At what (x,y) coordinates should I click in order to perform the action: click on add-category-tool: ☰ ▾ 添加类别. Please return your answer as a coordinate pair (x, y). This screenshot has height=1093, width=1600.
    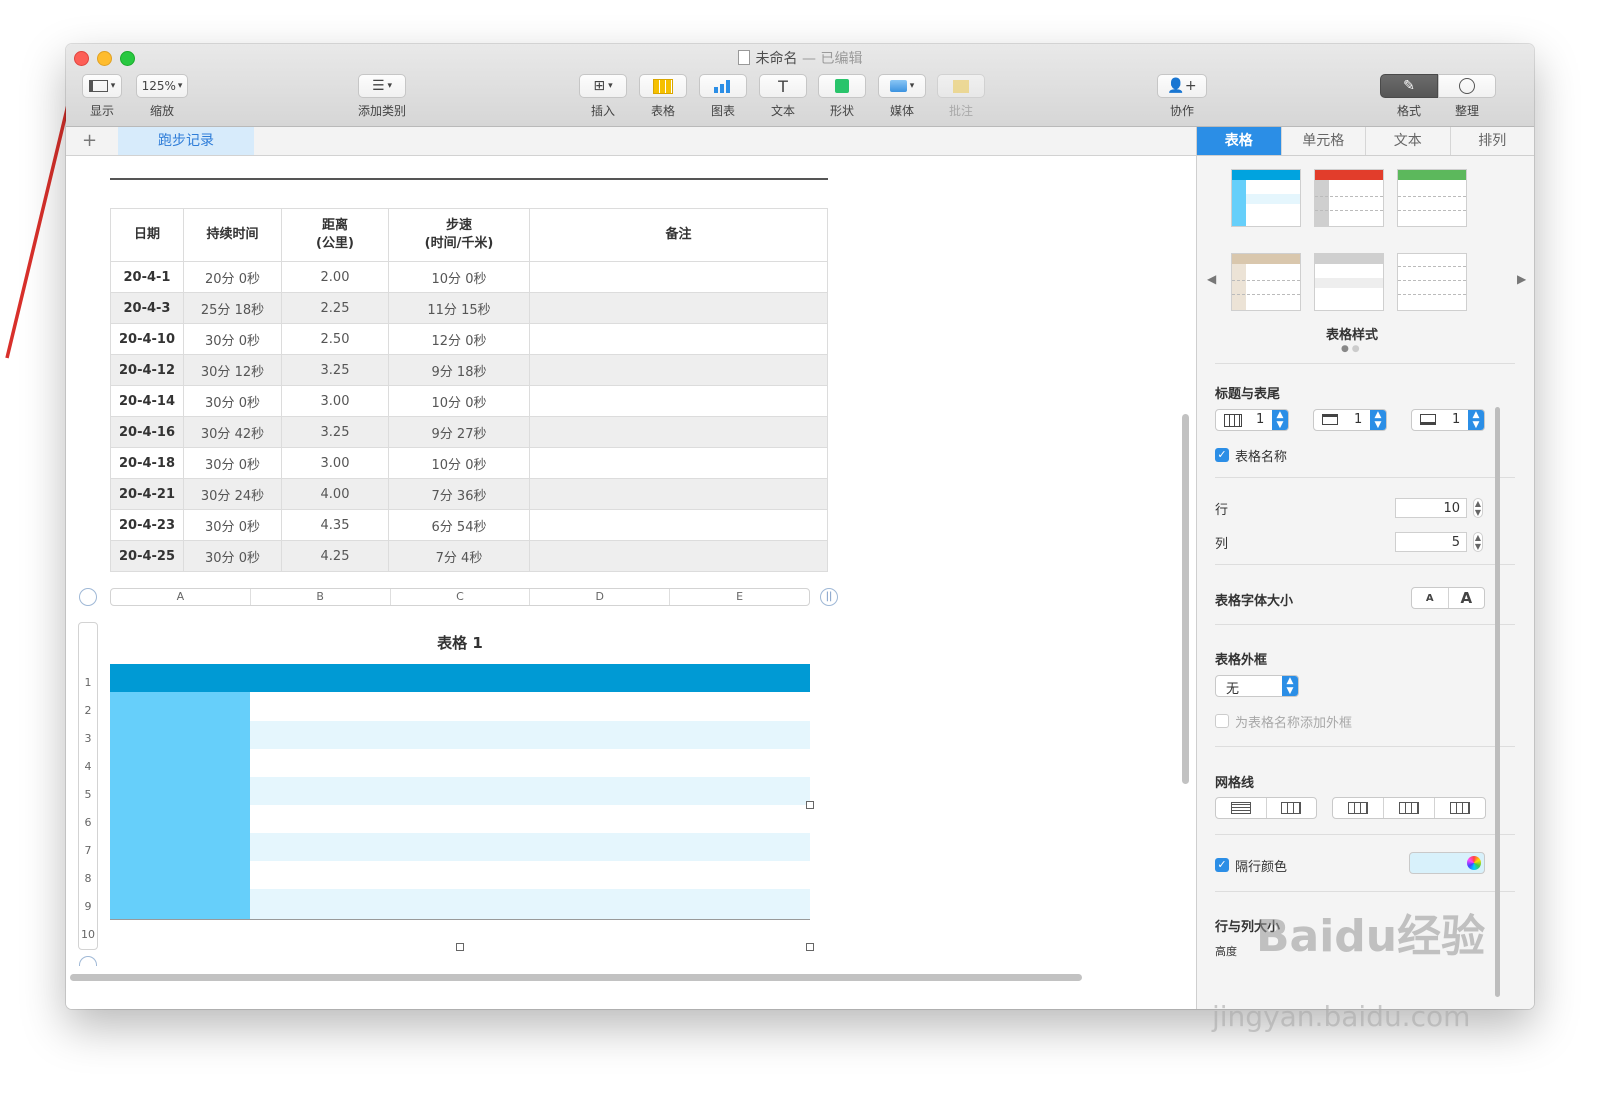
    Looking at the image, I should click on (382, 96).